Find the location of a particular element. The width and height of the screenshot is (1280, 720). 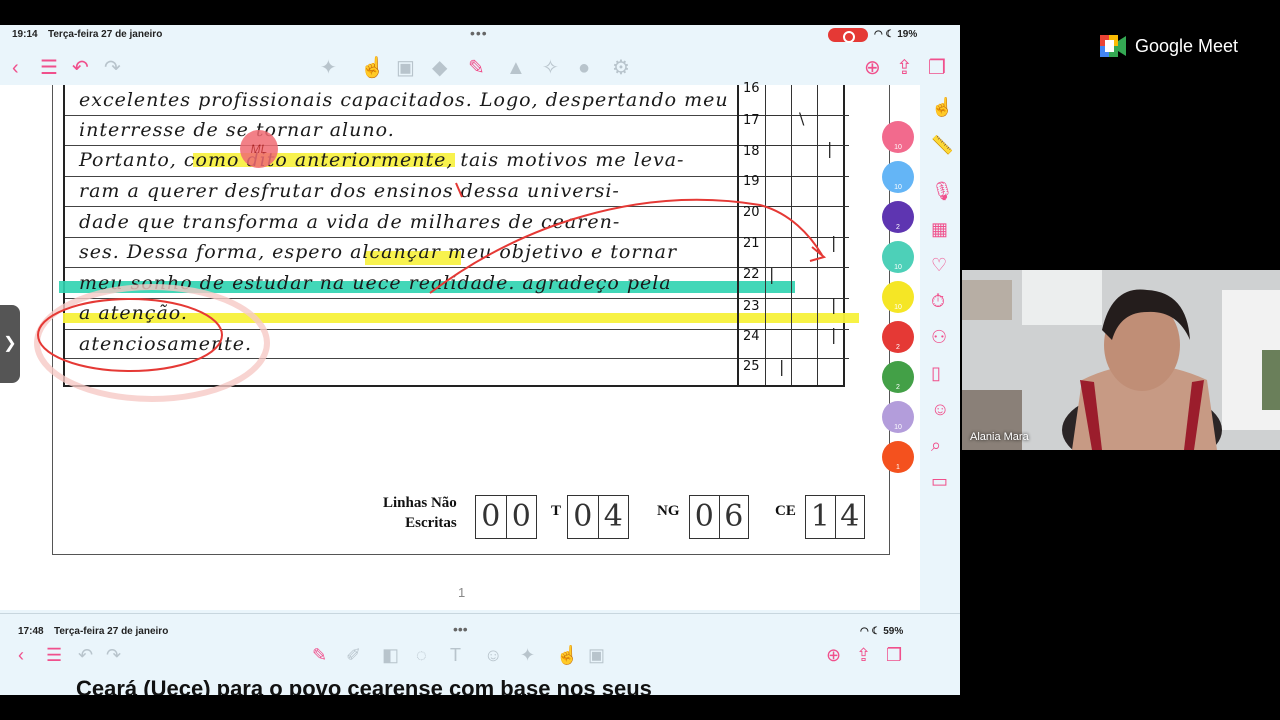

red-arrow-annotation is located at coordinates (626, 246).